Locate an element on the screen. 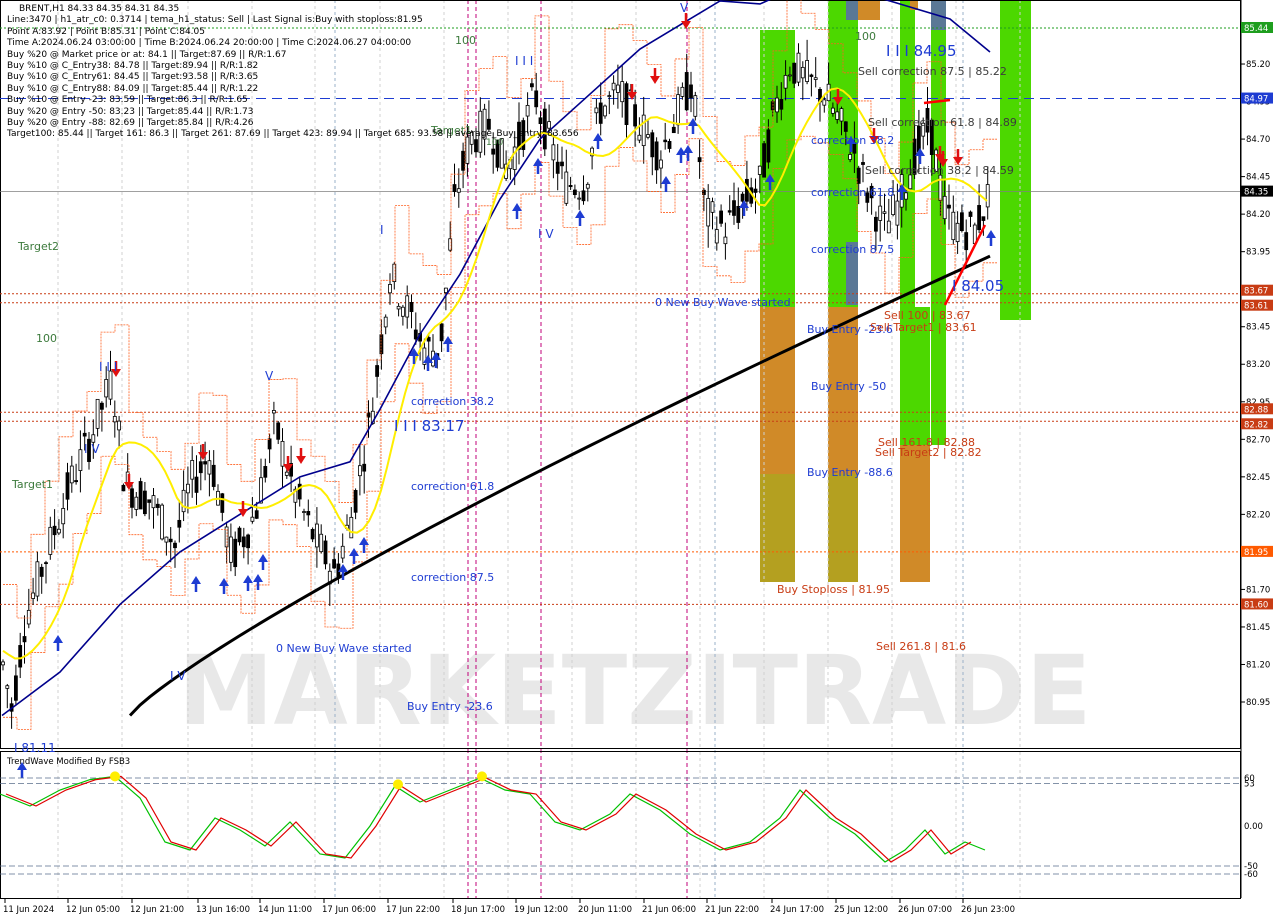  chart-label: Target1 is located at coordinates (32, 484).